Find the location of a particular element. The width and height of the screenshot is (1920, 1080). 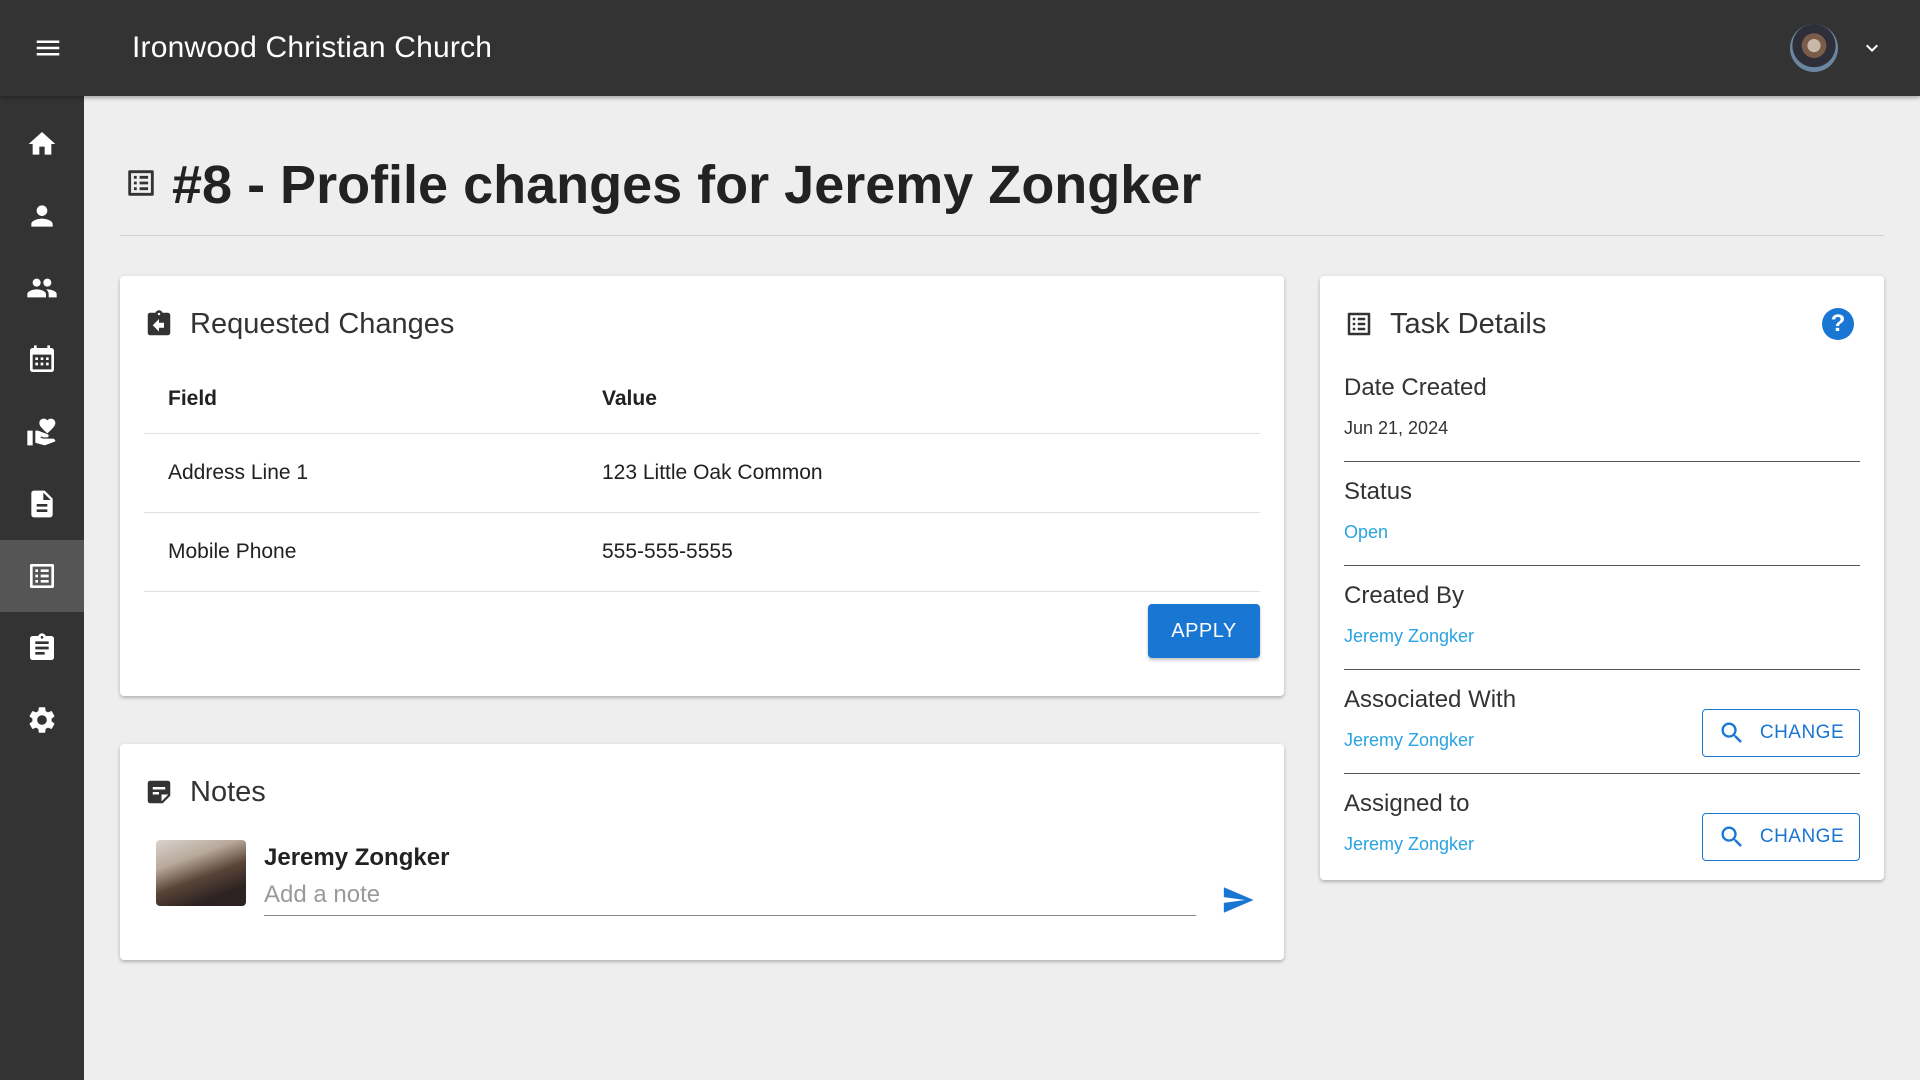

author-name: Jeremy Zongker is located at coordinates (357, 857).